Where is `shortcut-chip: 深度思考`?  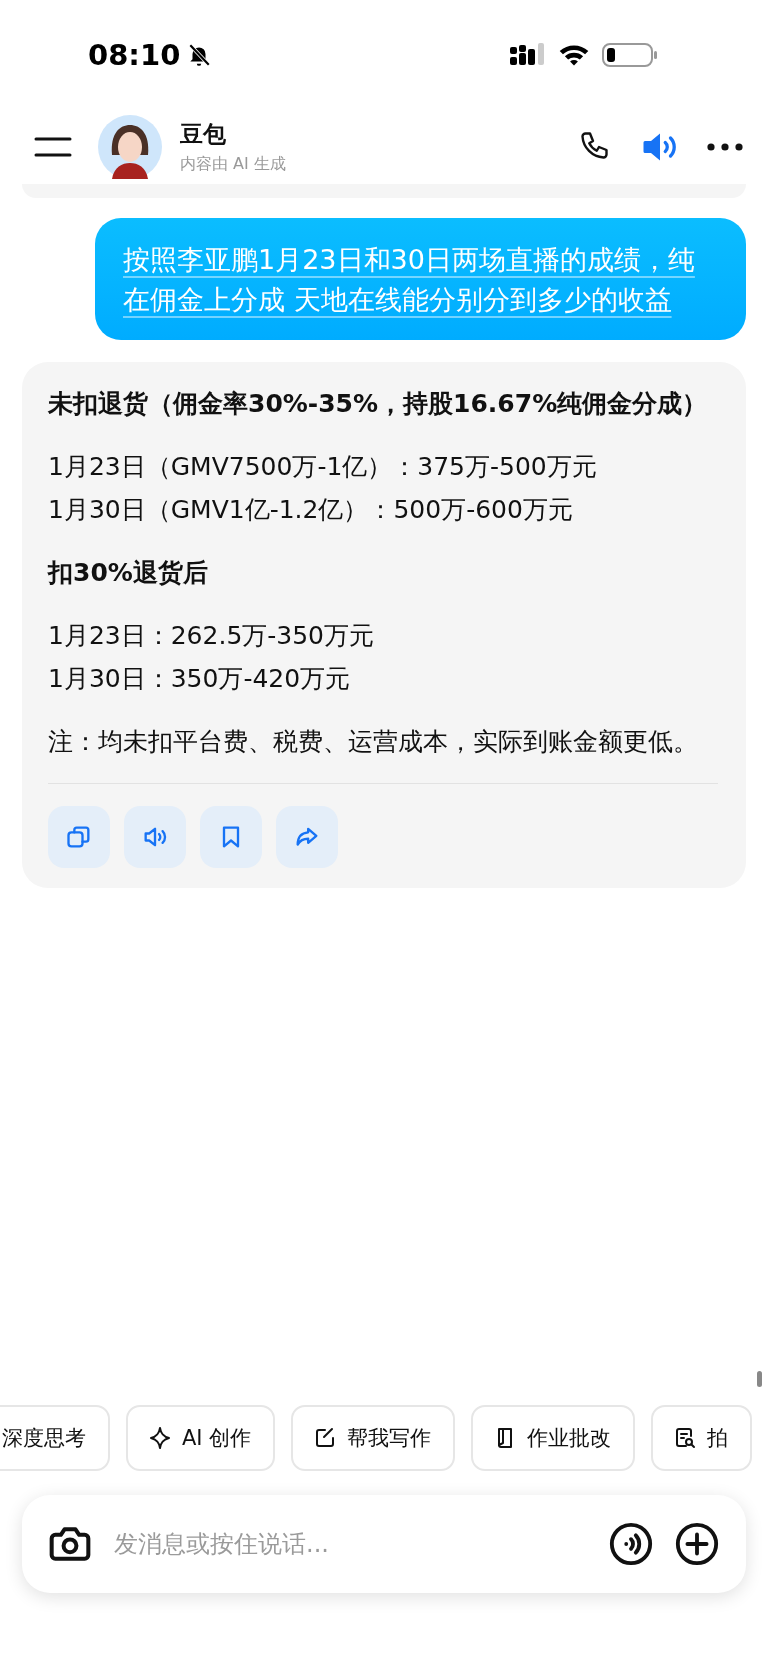 shortcut-chip: 深度思考 is located at coordinates (55, 1438).